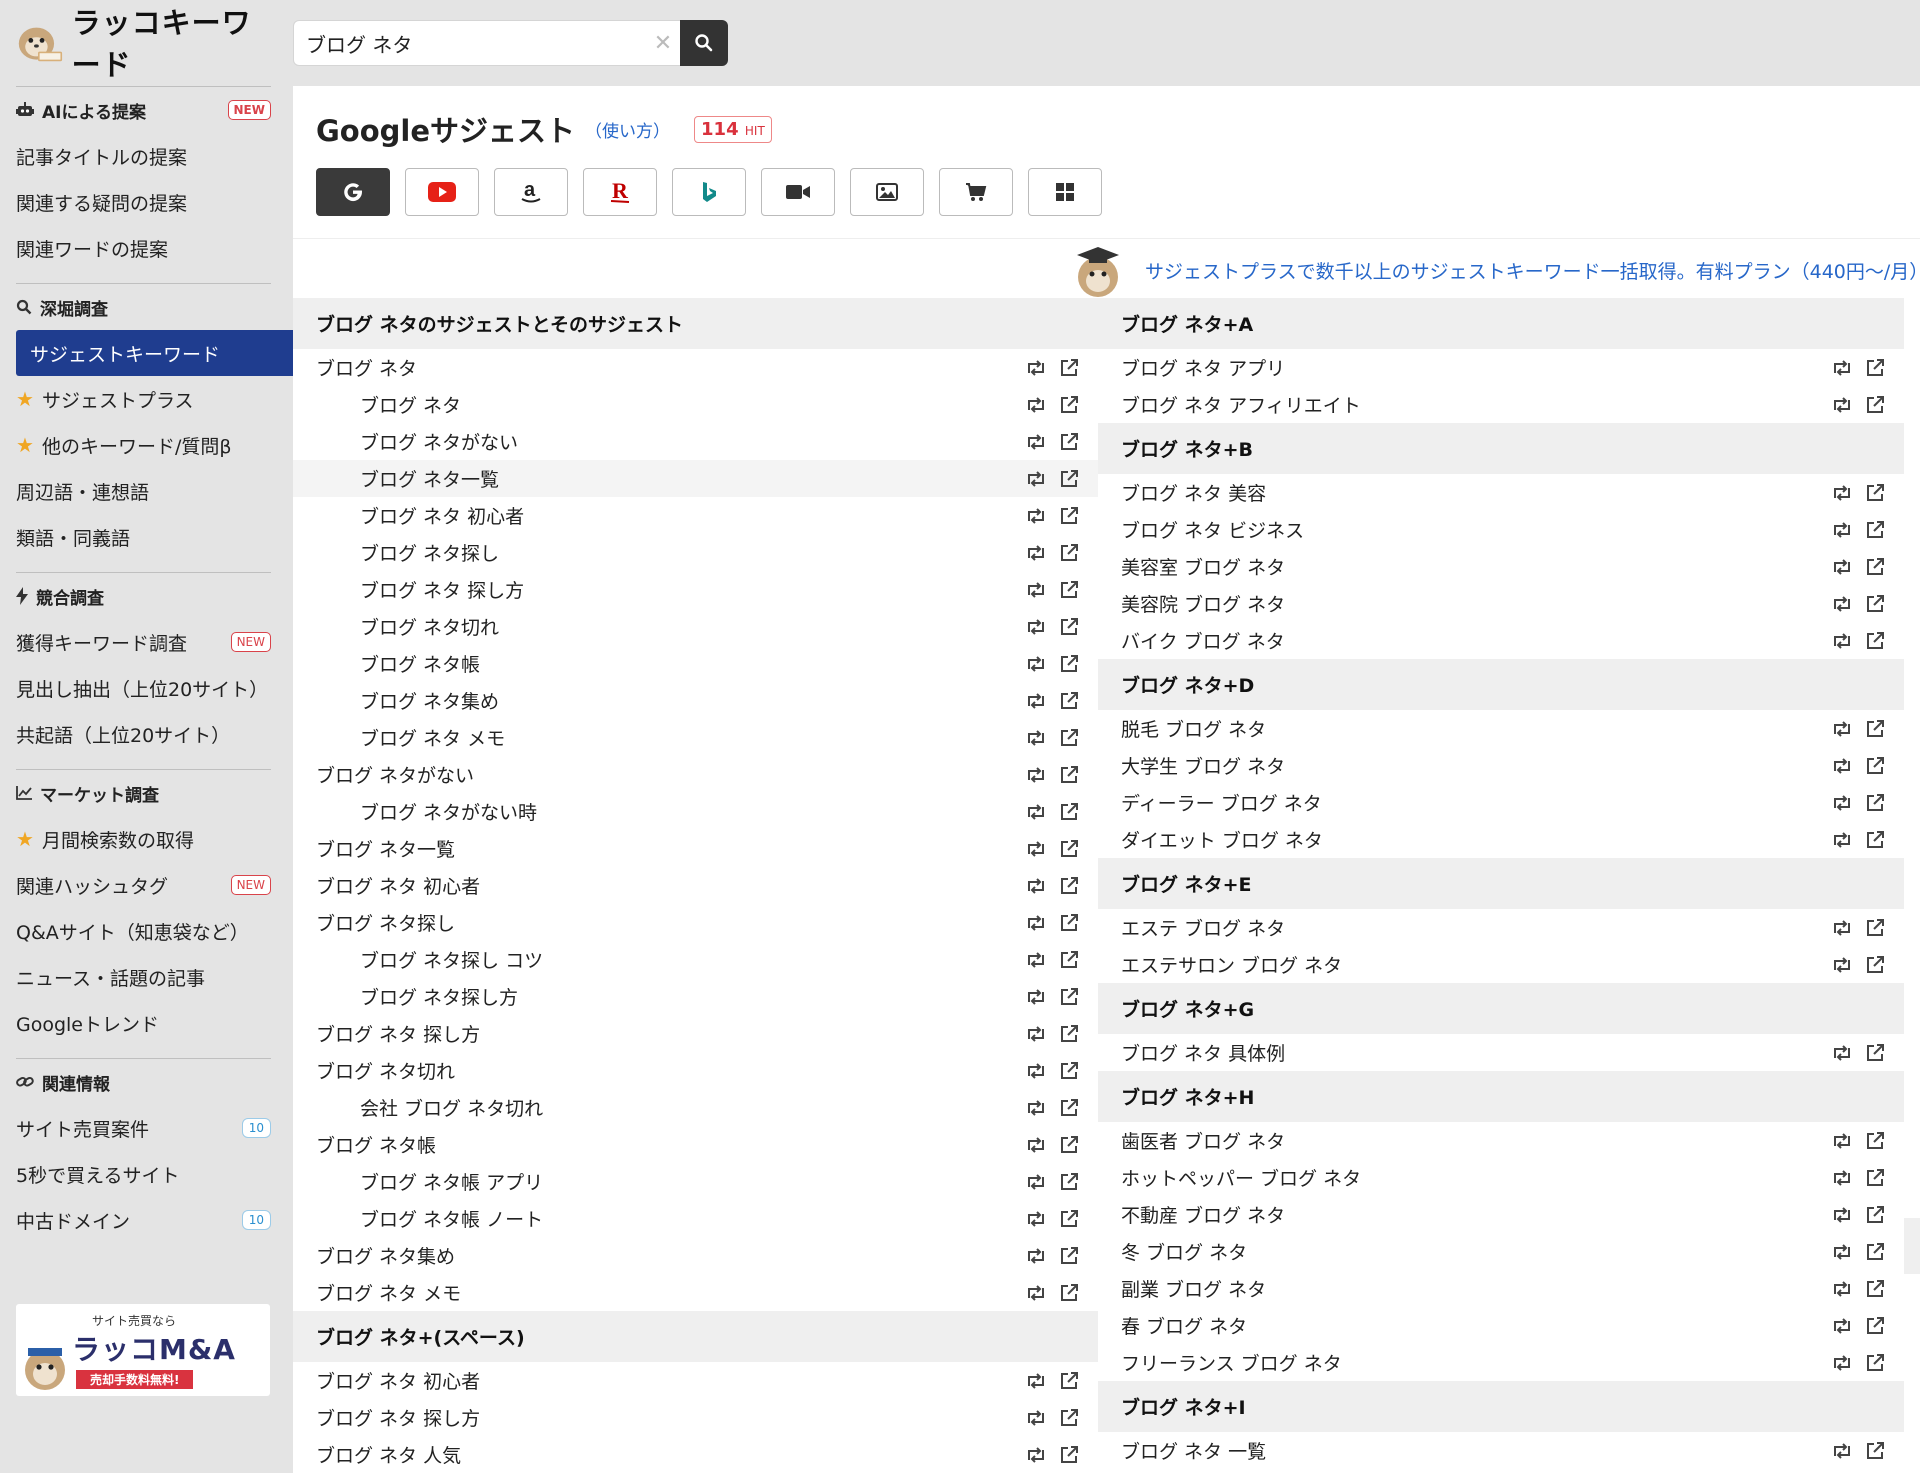 This screenshot has height=1473, width=1920. I want to click on sidebar-item-hashtags: 関連ハッシュタグ NEW, so click(146, 885).